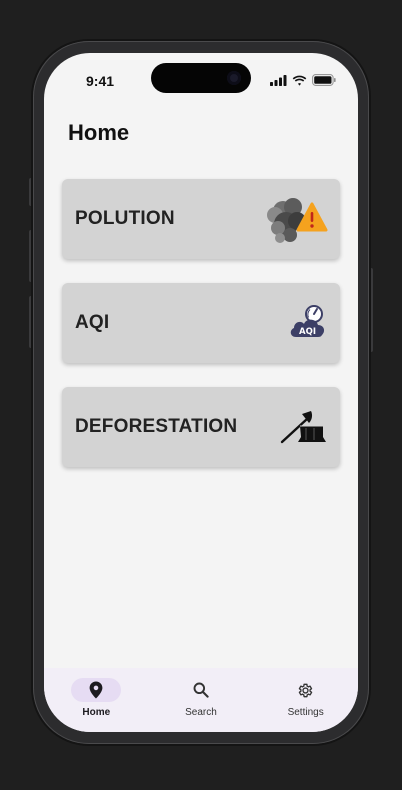 The image size is (402, 790). Describe the element at coordinates (304, 427) in the screenshot. I see `axe-tree-stump-icon` at that location.